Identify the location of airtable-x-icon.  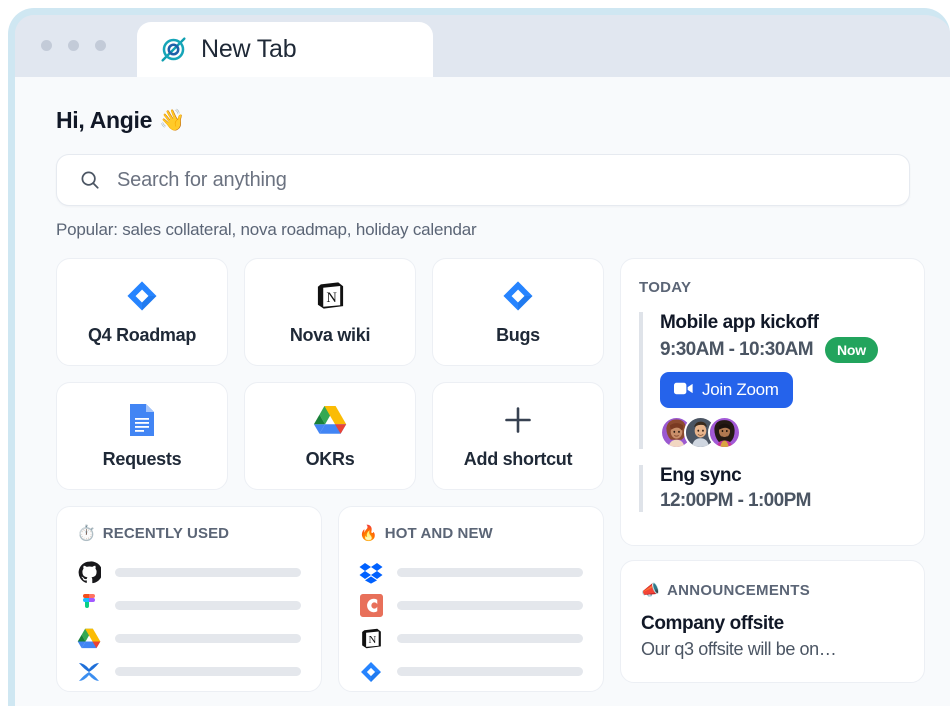
(89, 672).